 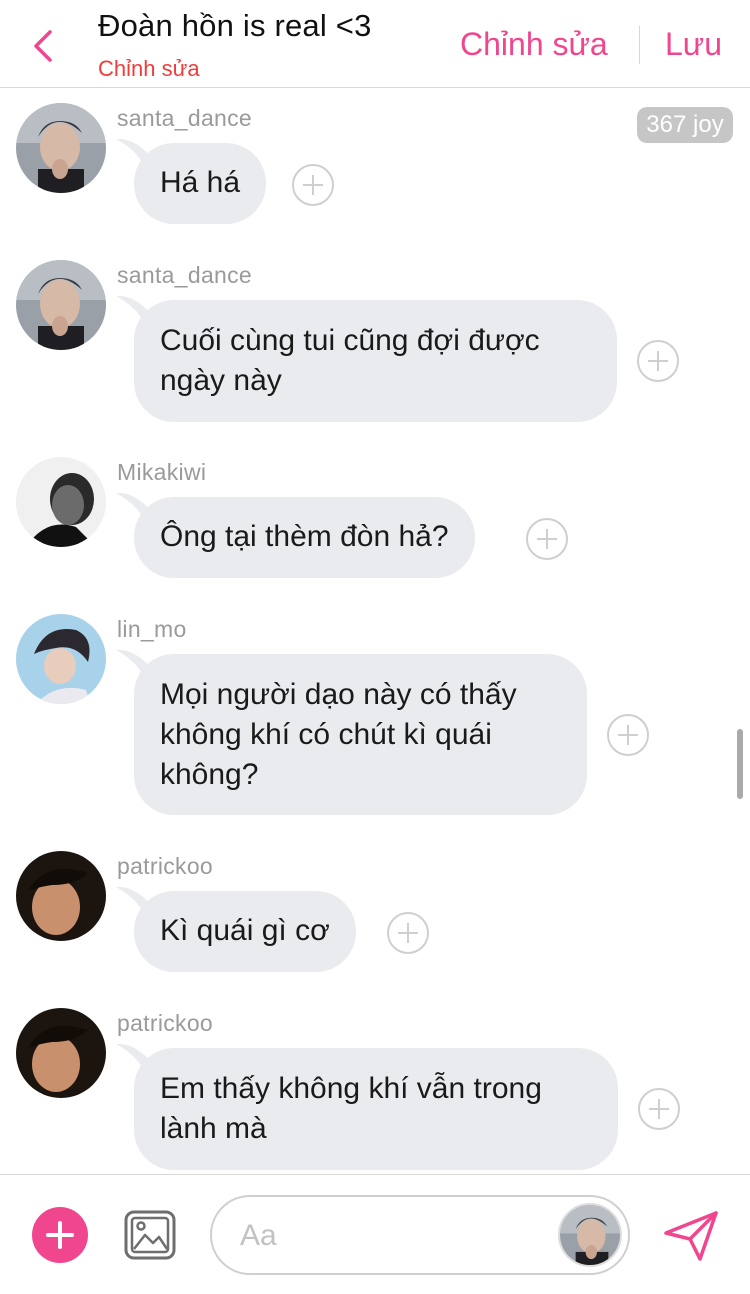 What do you see at coordinates (740, 764) in the screenshot?
I see `scrollbar` at bounding box center [740, 764].